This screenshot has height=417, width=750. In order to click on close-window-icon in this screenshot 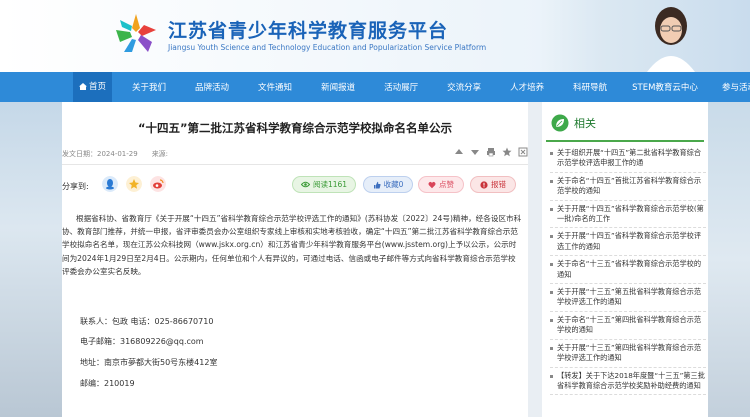, I will do `click(523, 152)`.